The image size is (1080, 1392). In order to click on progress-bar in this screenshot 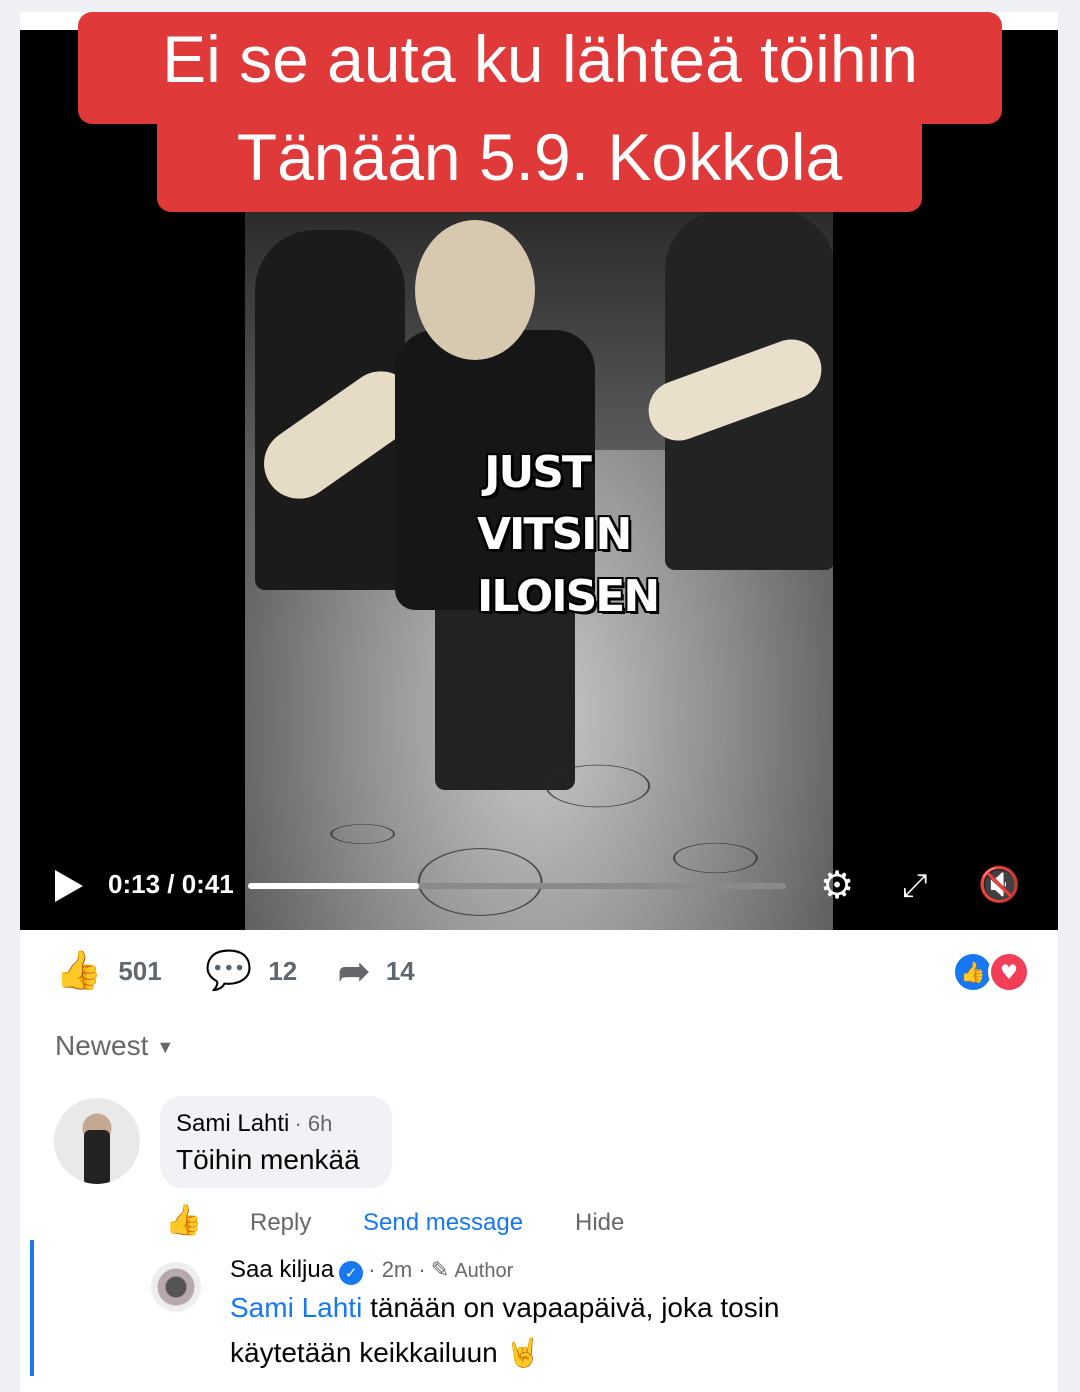, I will do `click(517, 886)`.